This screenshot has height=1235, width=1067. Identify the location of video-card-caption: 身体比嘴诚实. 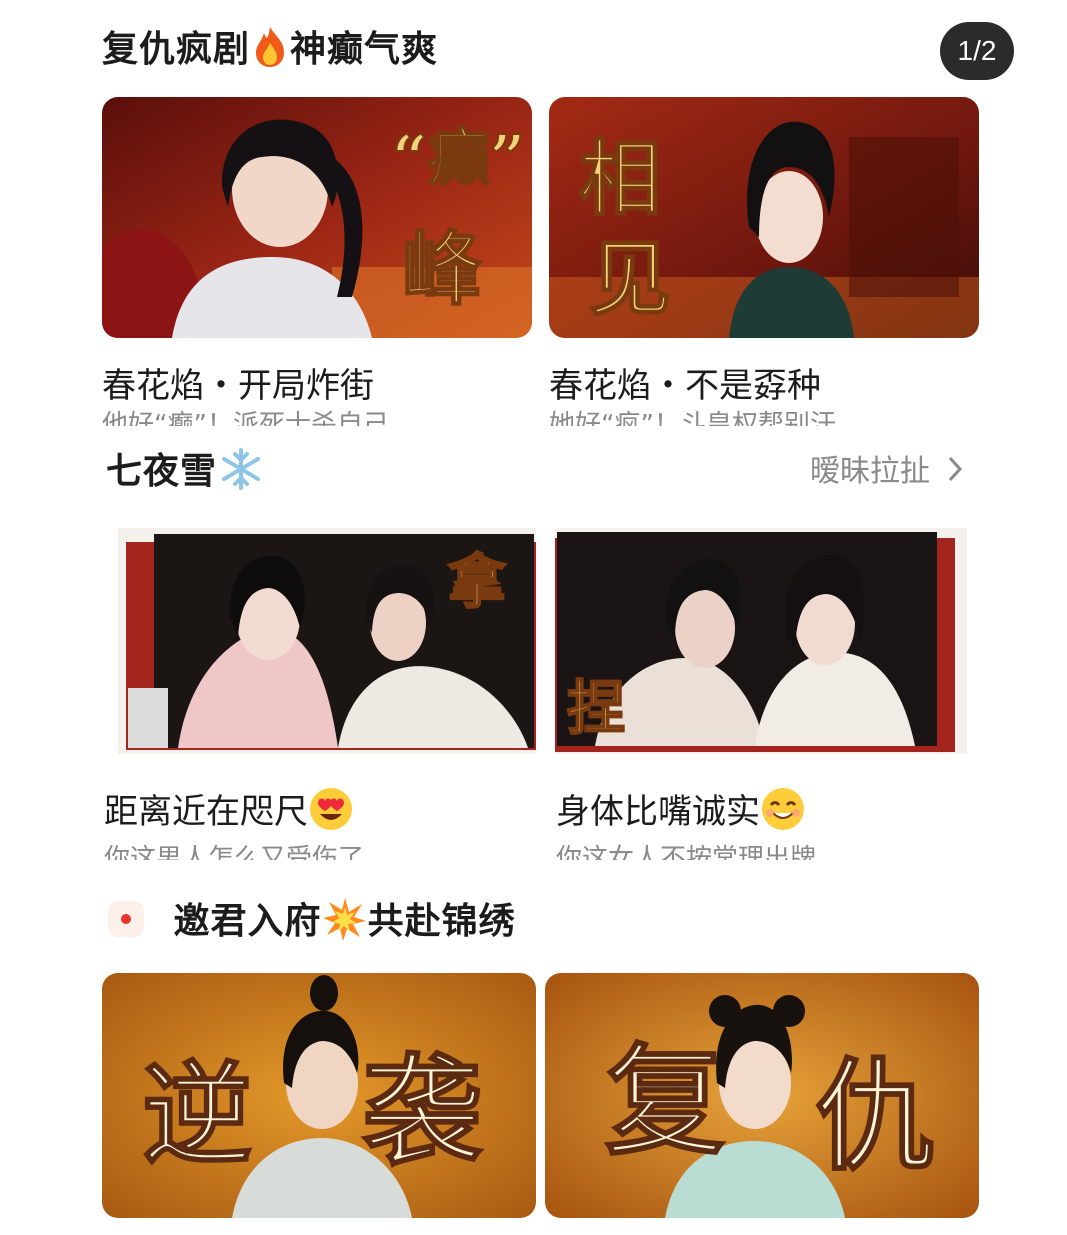
(681, 812).